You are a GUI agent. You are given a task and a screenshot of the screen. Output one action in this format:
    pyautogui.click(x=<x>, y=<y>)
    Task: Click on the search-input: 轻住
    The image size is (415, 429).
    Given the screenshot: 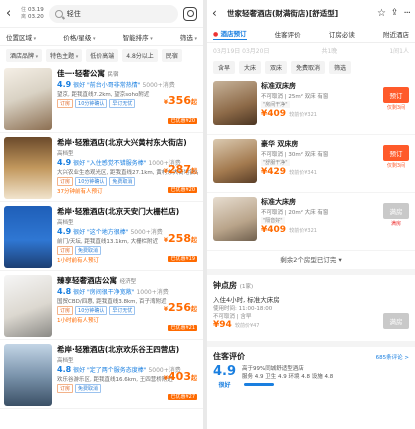 What is the action you would take?
    pyautogui.click(x=113, y=13)
    